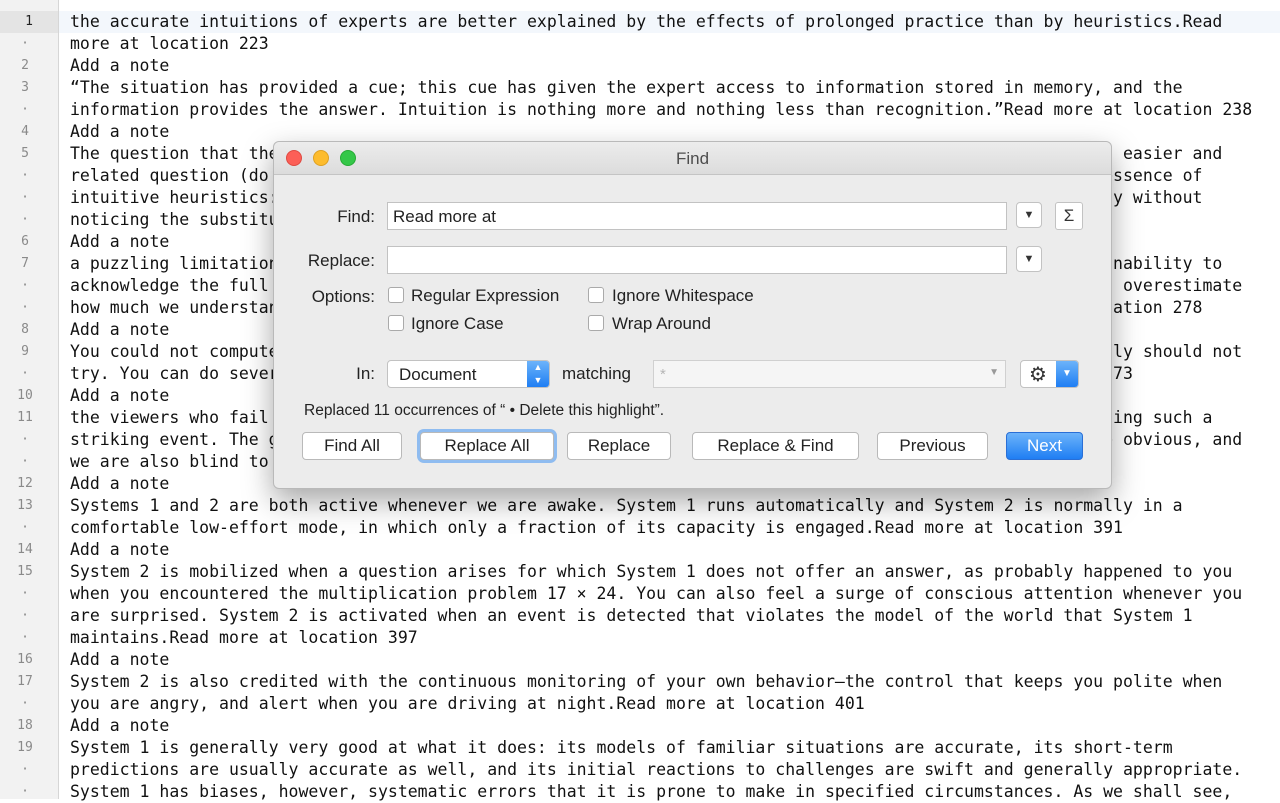 Image resolution: width=1280 pixels, height=803 pixels. I want to click on line-number: 6, so click(25, 241).